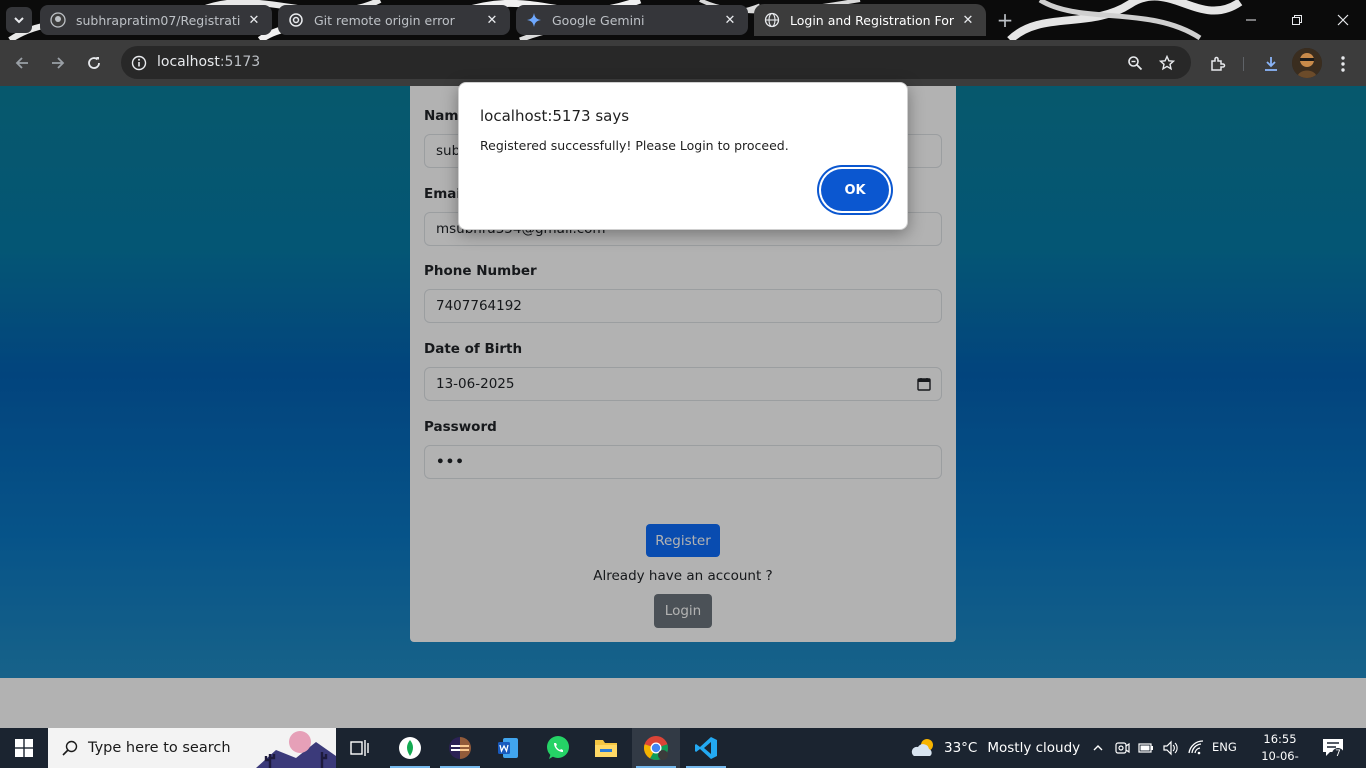  Describe the element at coordinates (961, 748) in the screenshot. I see `weather-temperature: 33°C` at that location.